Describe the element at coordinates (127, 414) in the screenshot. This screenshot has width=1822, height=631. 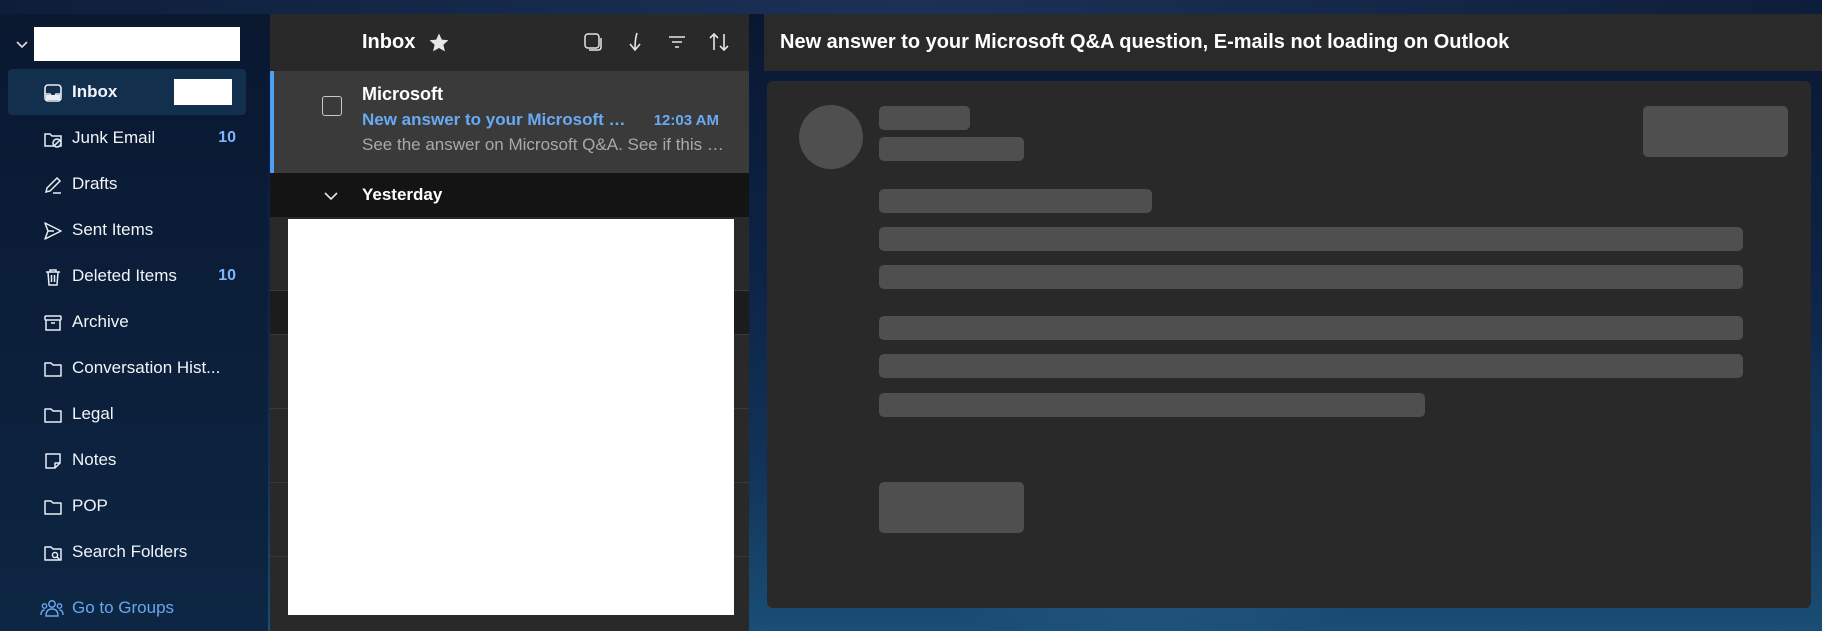
I see `folder-legal: Legal` at that location.